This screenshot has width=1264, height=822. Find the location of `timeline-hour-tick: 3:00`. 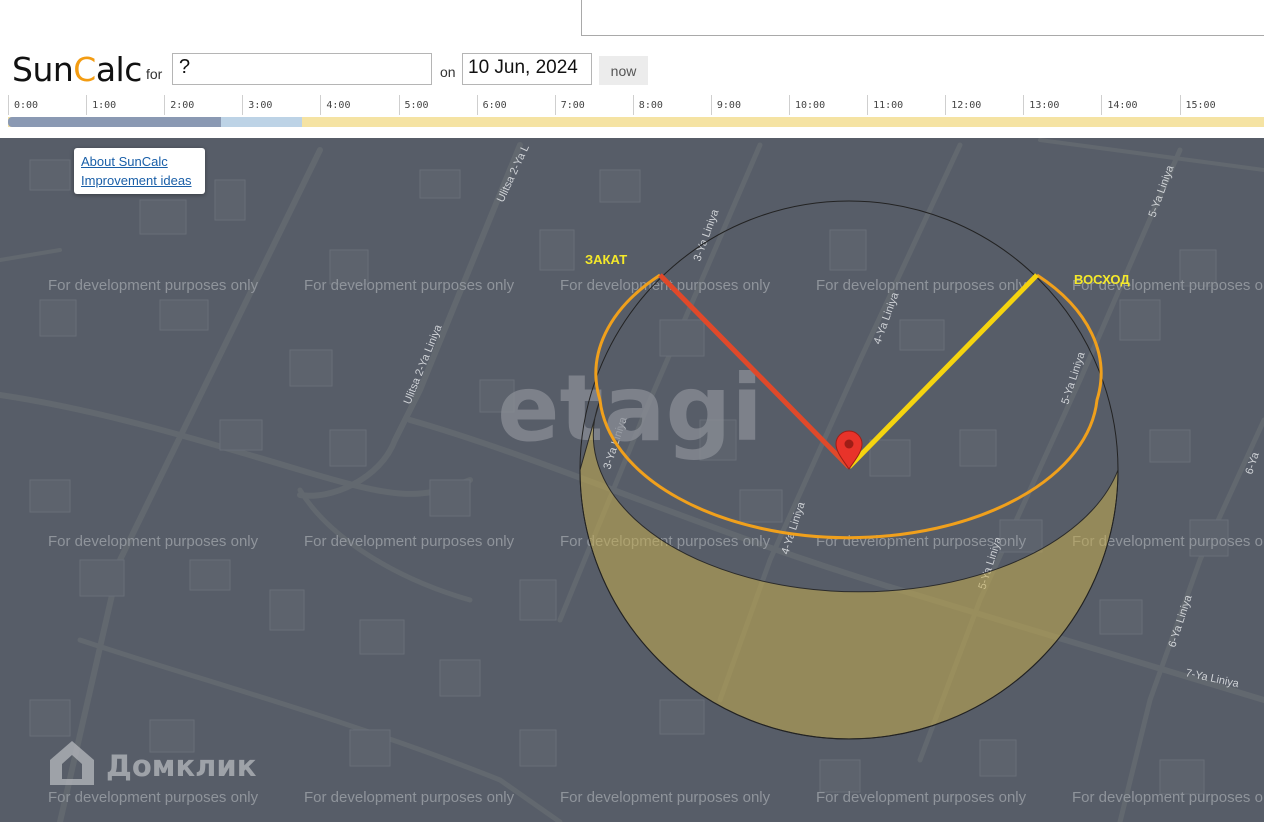

timeline-hour-tick: 3:00 is located at coordinates (281, 105).